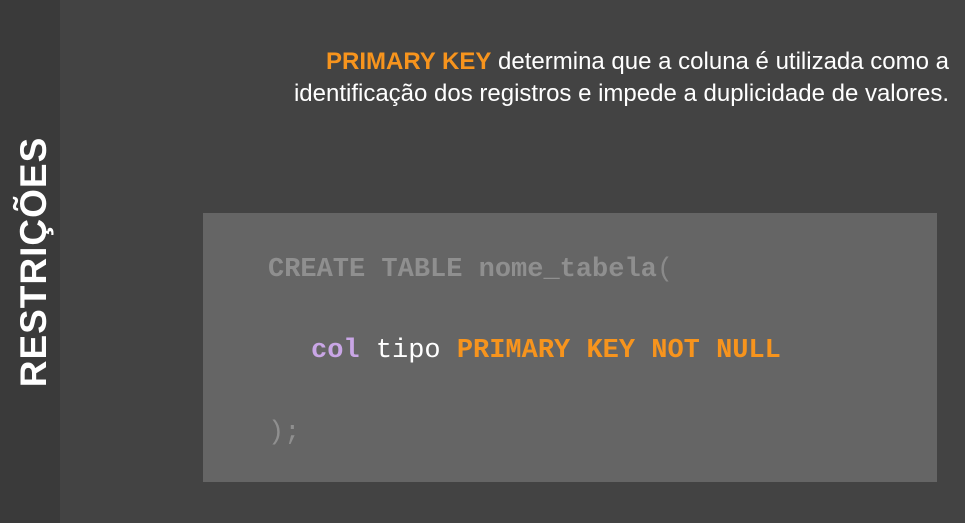 This screenshot has width=965, height=523. Describe the element at coordinates (470, 270) in the screenshot. I see `code-line-create-table: CREATE TABLE nome_tabela(` at that location.